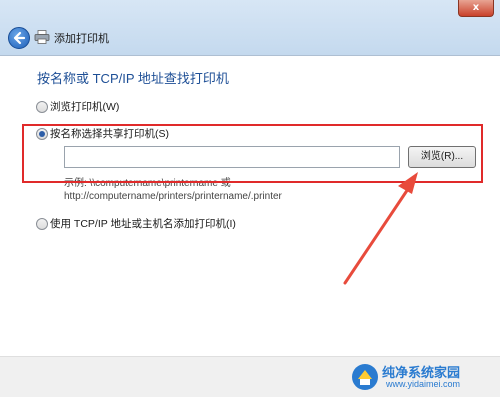  What do you see at coordinates (380, 228) in the screenshot?
I see `annotation-arrow-icon` at bounding box center [380, 228].